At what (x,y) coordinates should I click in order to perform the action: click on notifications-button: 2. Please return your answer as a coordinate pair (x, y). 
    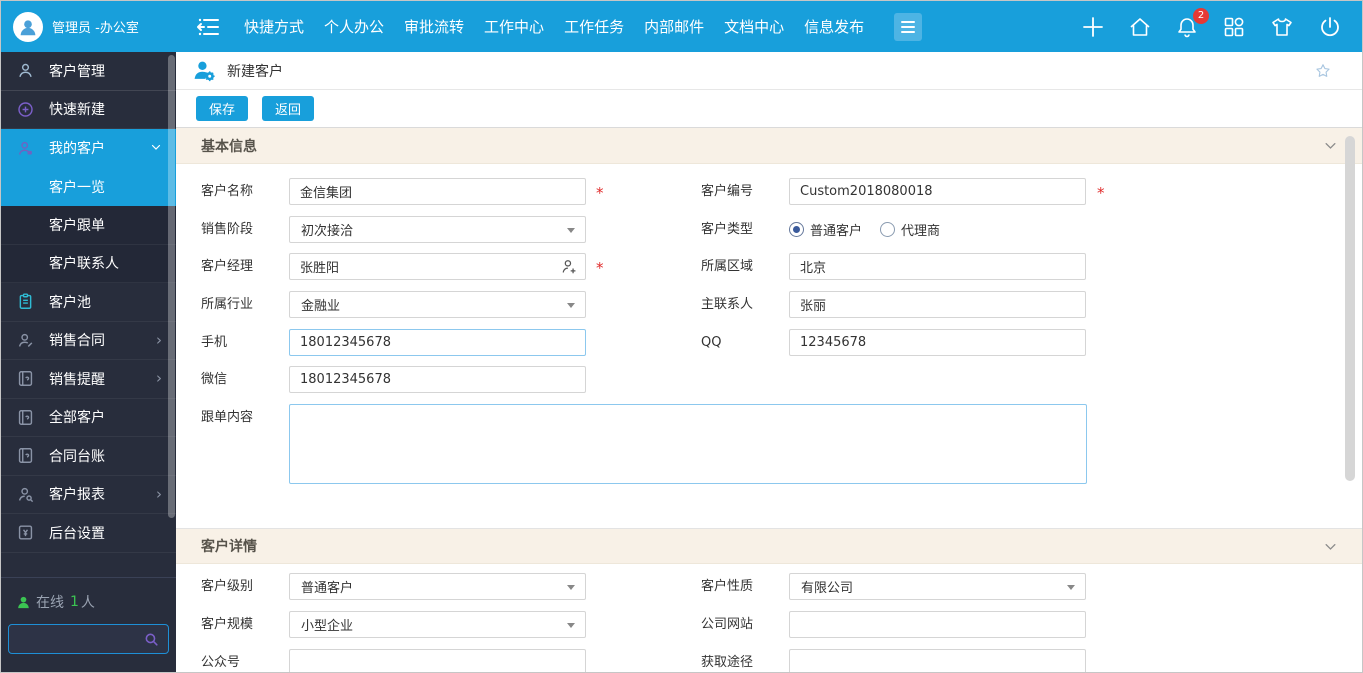
    Looking at the image, I should click on (1192, 23).